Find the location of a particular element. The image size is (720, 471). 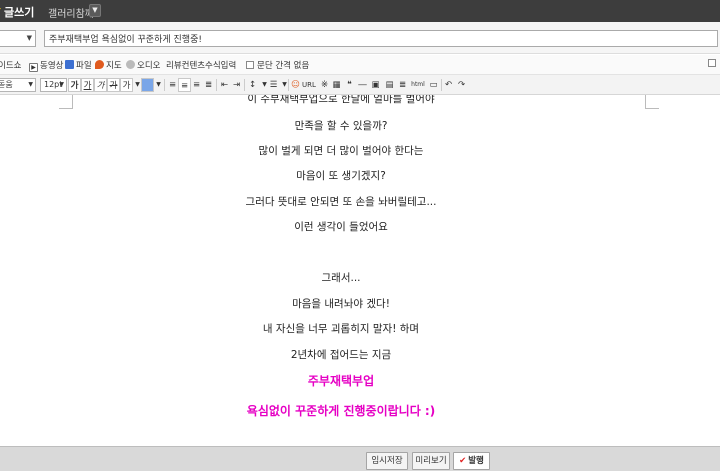

video-button: ▶ 동영상 is located at coordinates (46, 65).